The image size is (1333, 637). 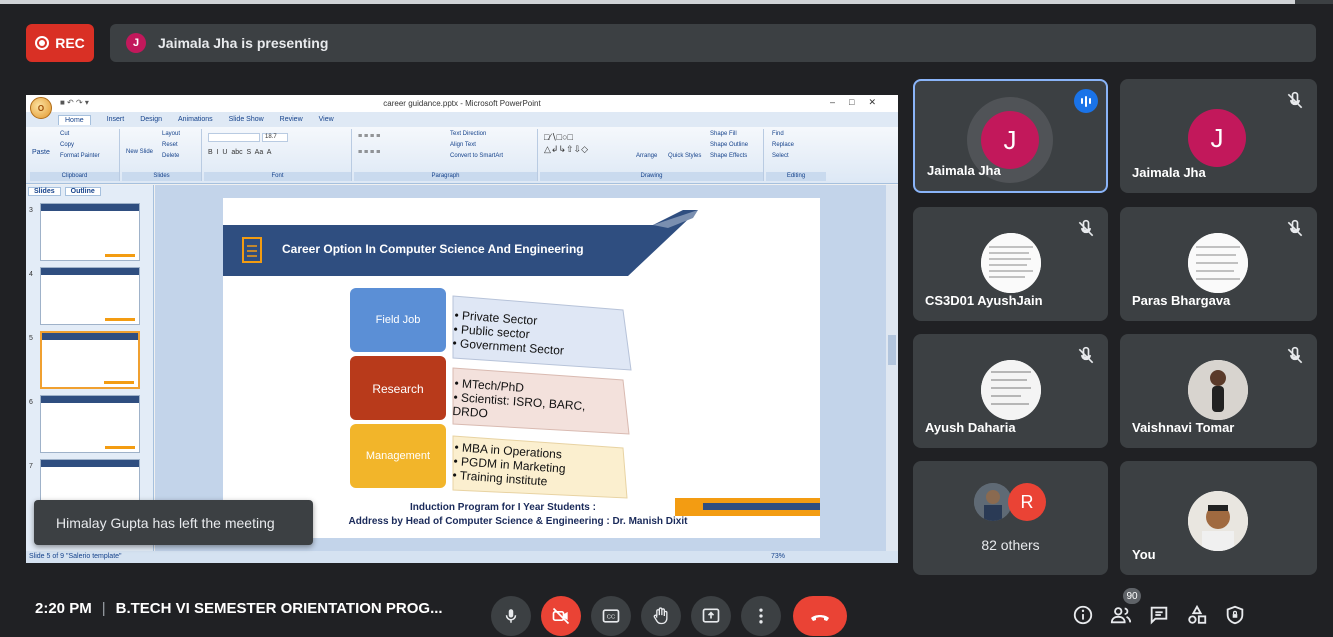 What do you see at coordinates (80, 156) in the screenshot?
I see `format-painter-button: Format Painter` at bounding box center [80, 156].